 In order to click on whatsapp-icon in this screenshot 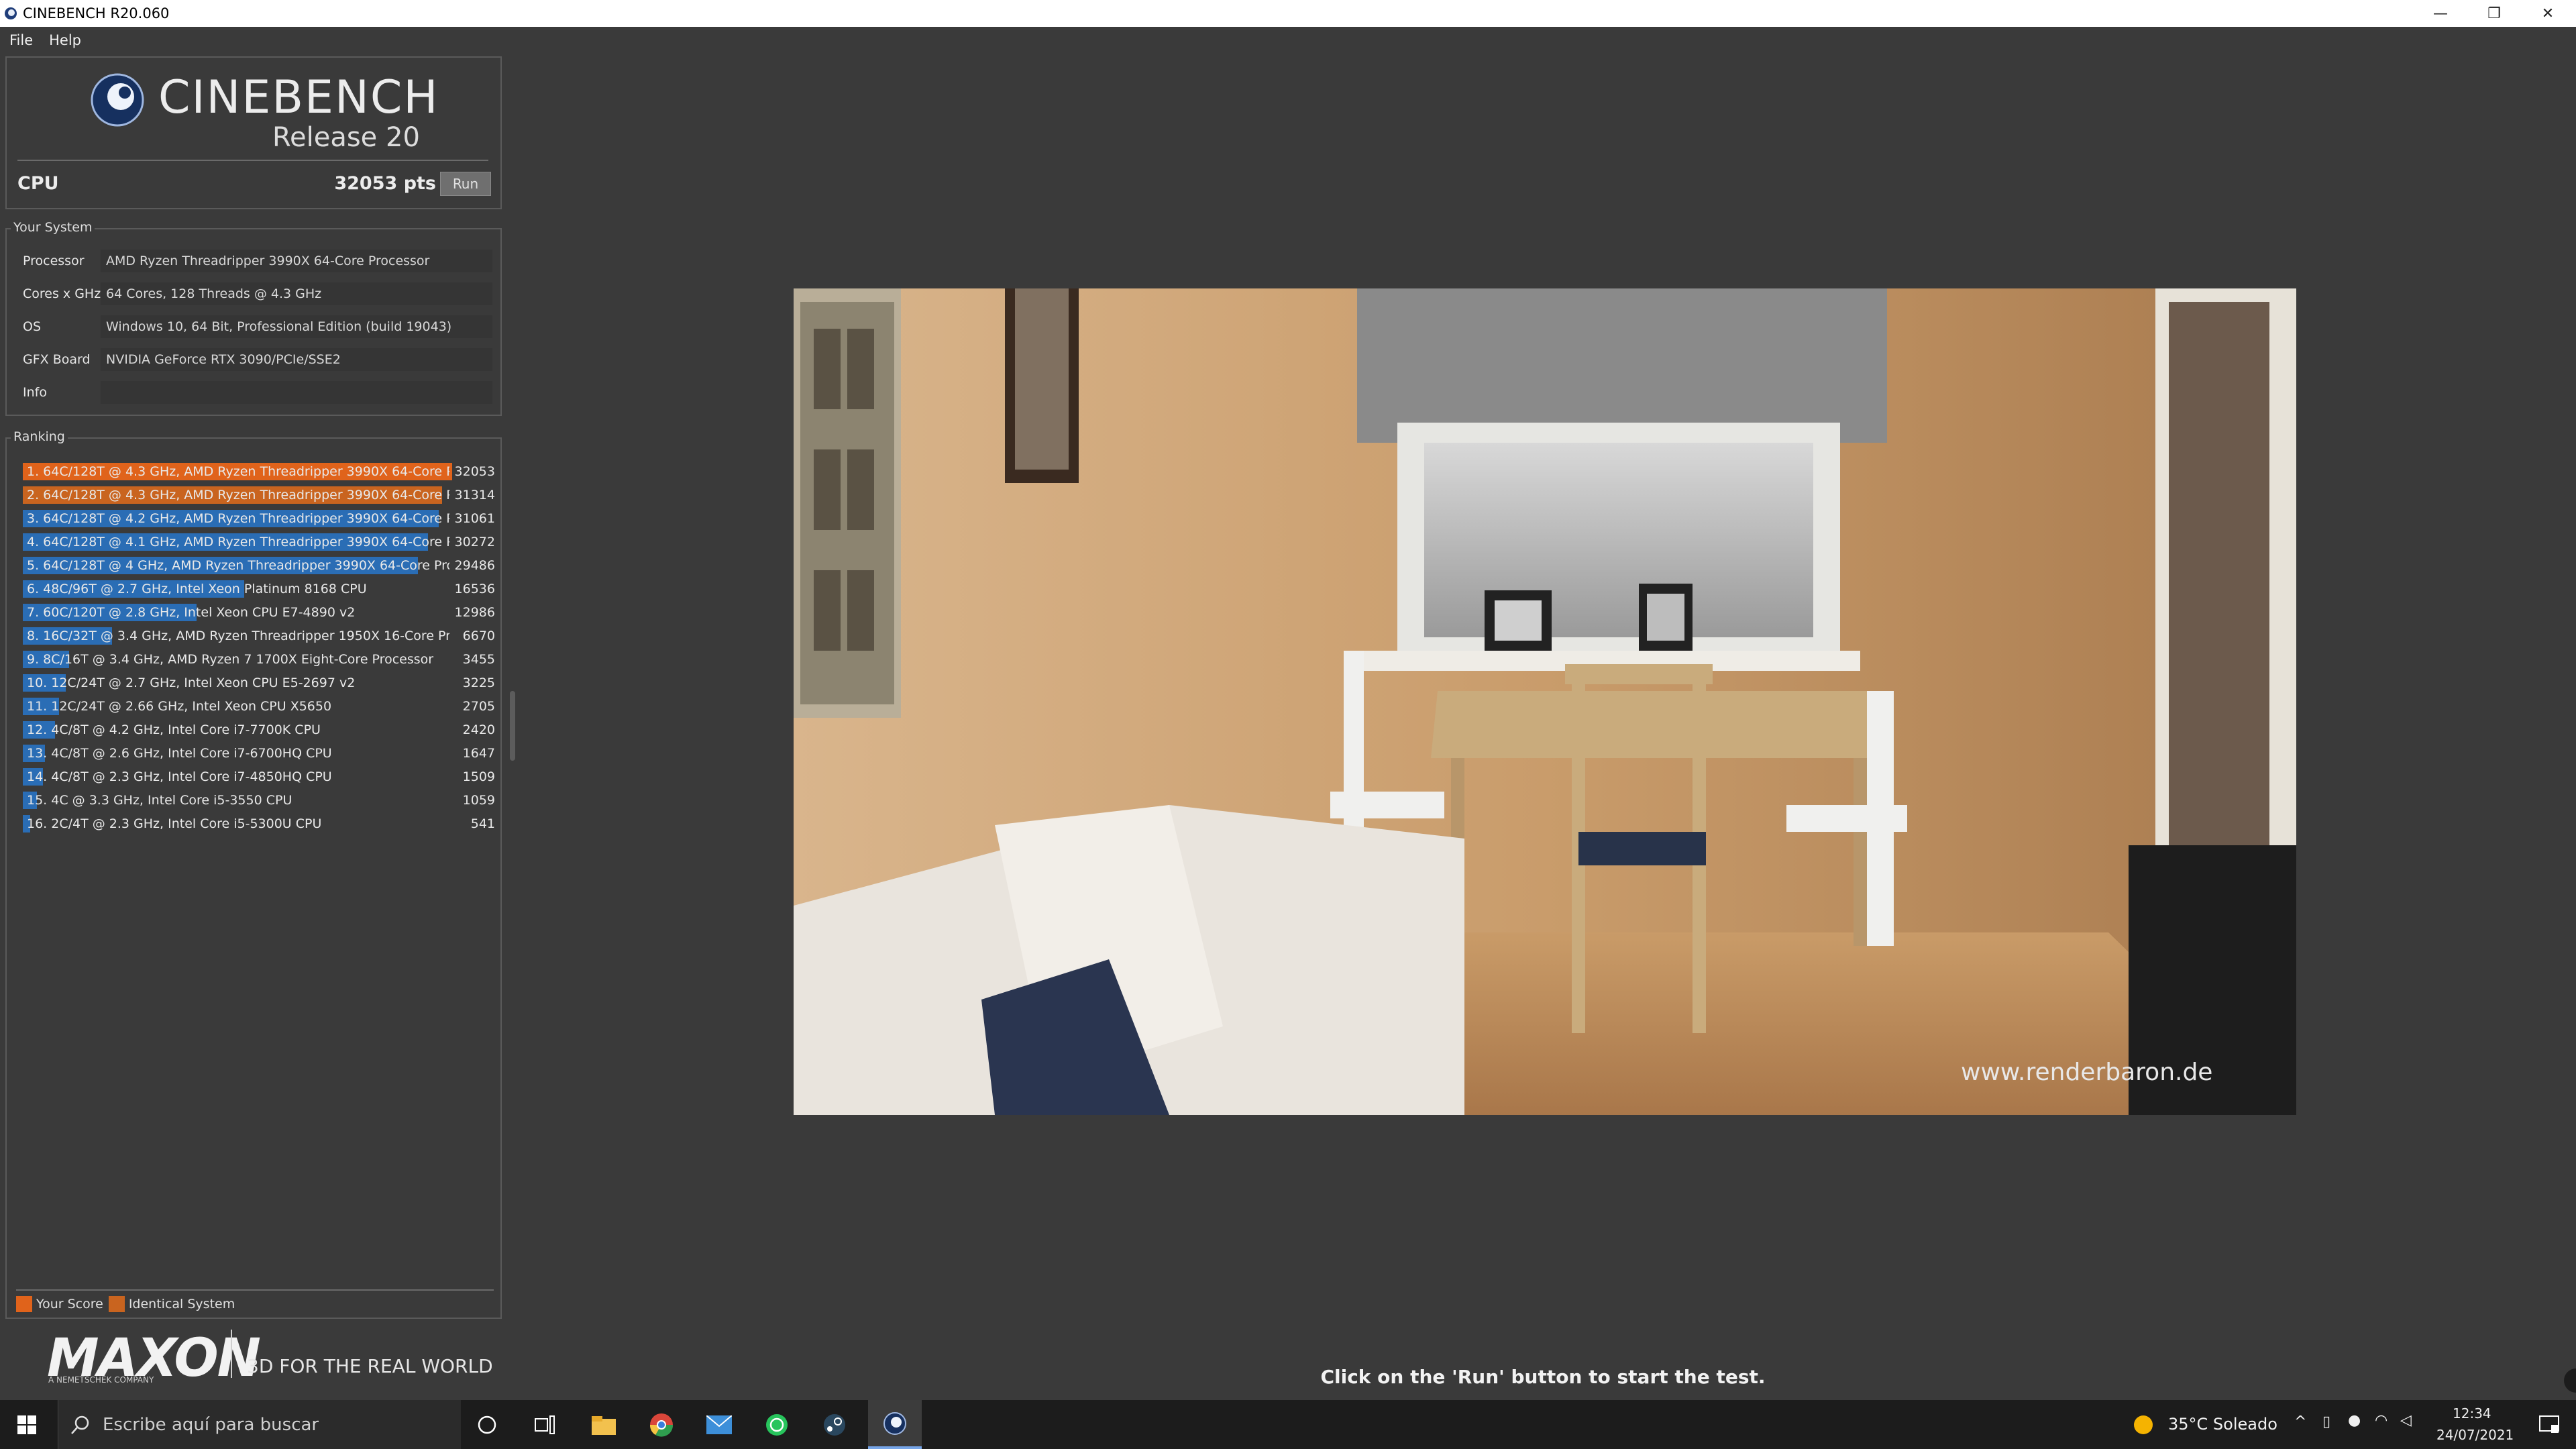, I will do `click(777, 1424)`.